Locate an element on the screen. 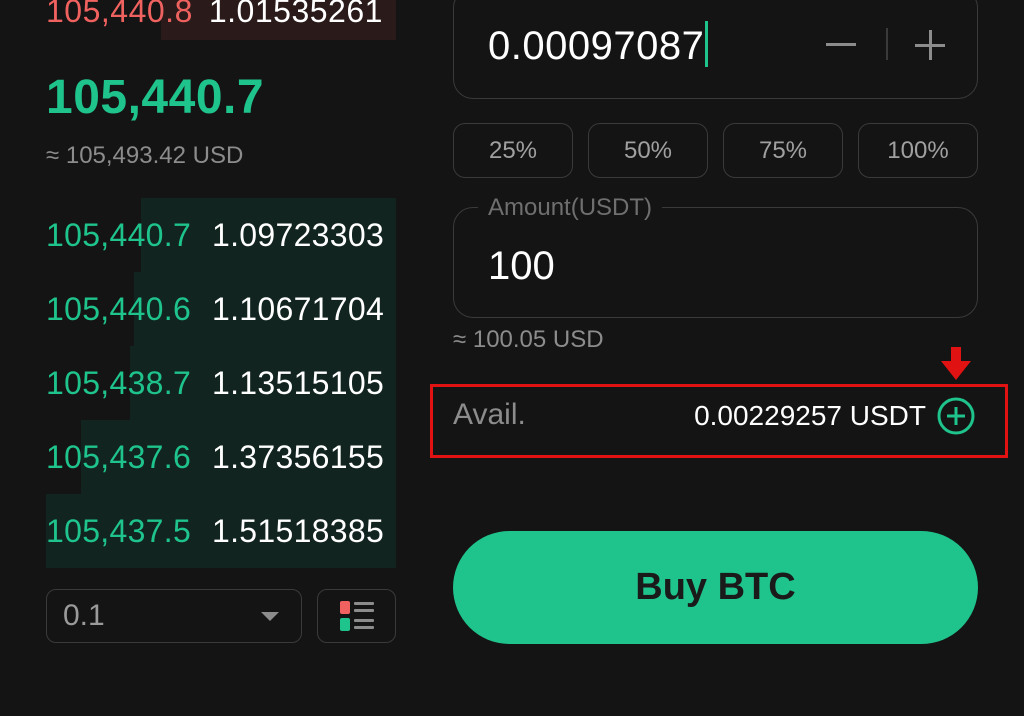 Image resolution: width=1024 pixels, height=716 pixels. minus-icon is located at coordinates (841, 44).